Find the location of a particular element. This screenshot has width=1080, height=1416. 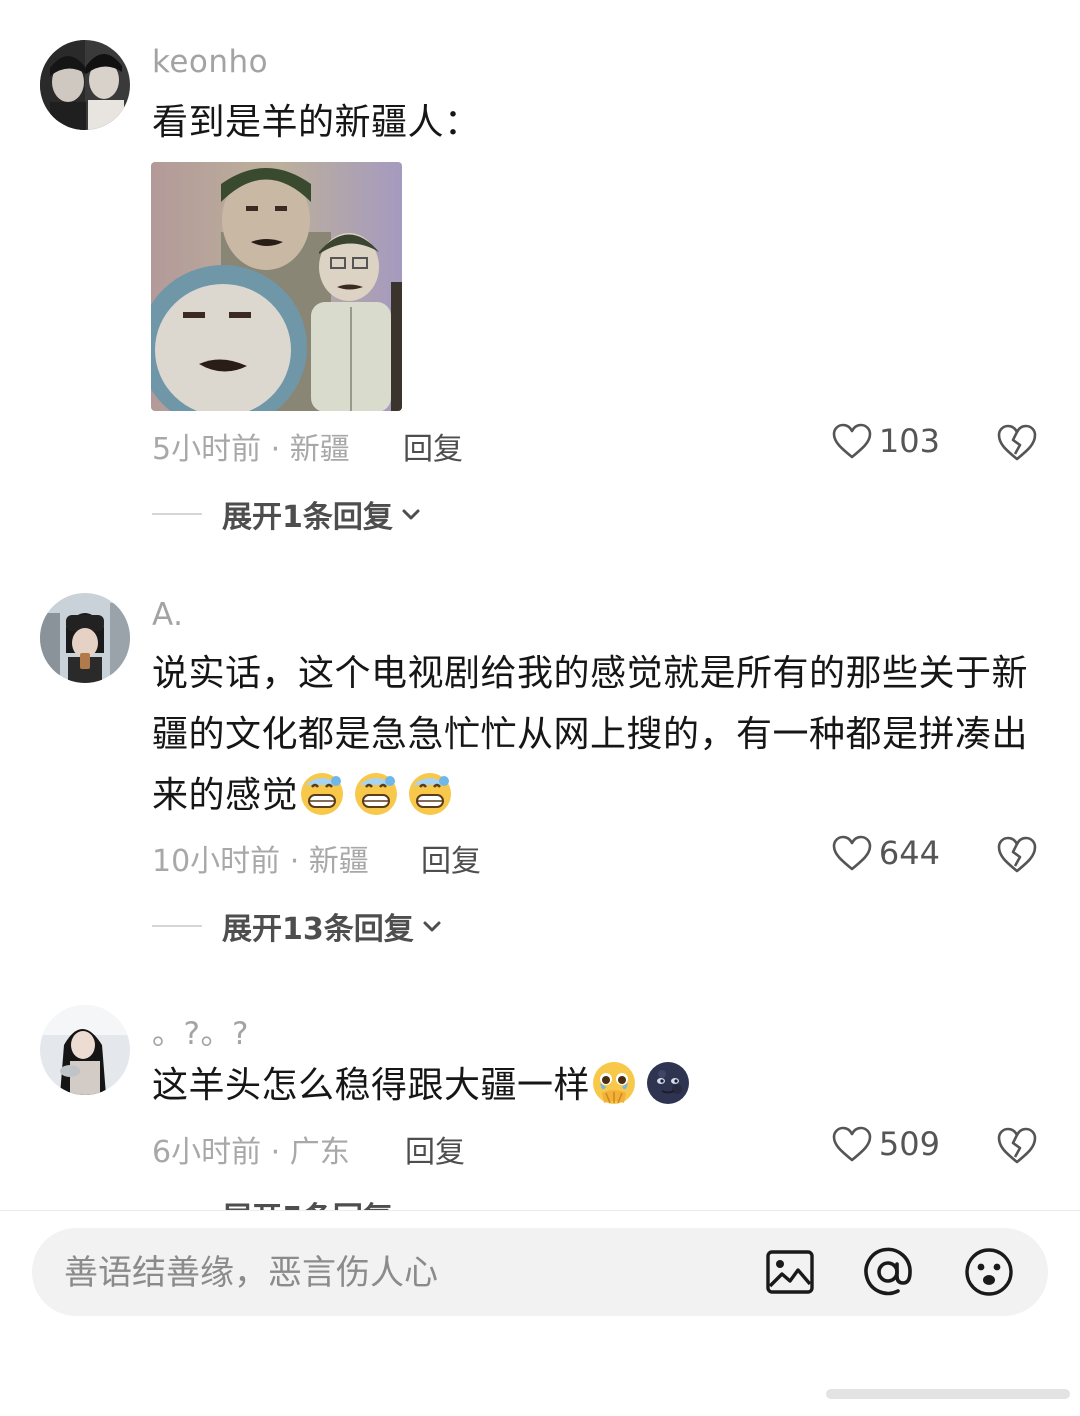

home-indicator is located at coordinates (948, 1394).